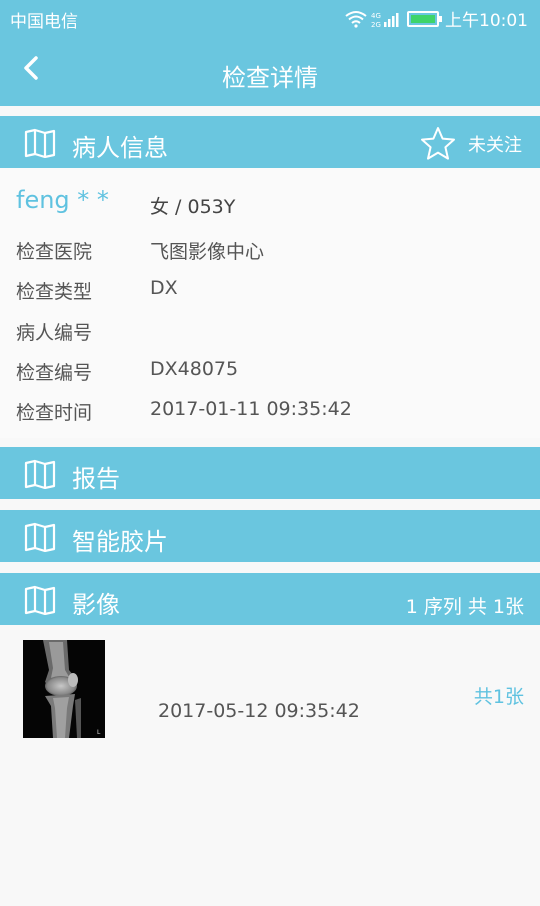 Image resolution: width=540 pixels, height=906 pixels. What do you see at coordinates (44, 22) in the screenshot?
I see `carrier-label: 中国电信` at bounding box center [44, 22].